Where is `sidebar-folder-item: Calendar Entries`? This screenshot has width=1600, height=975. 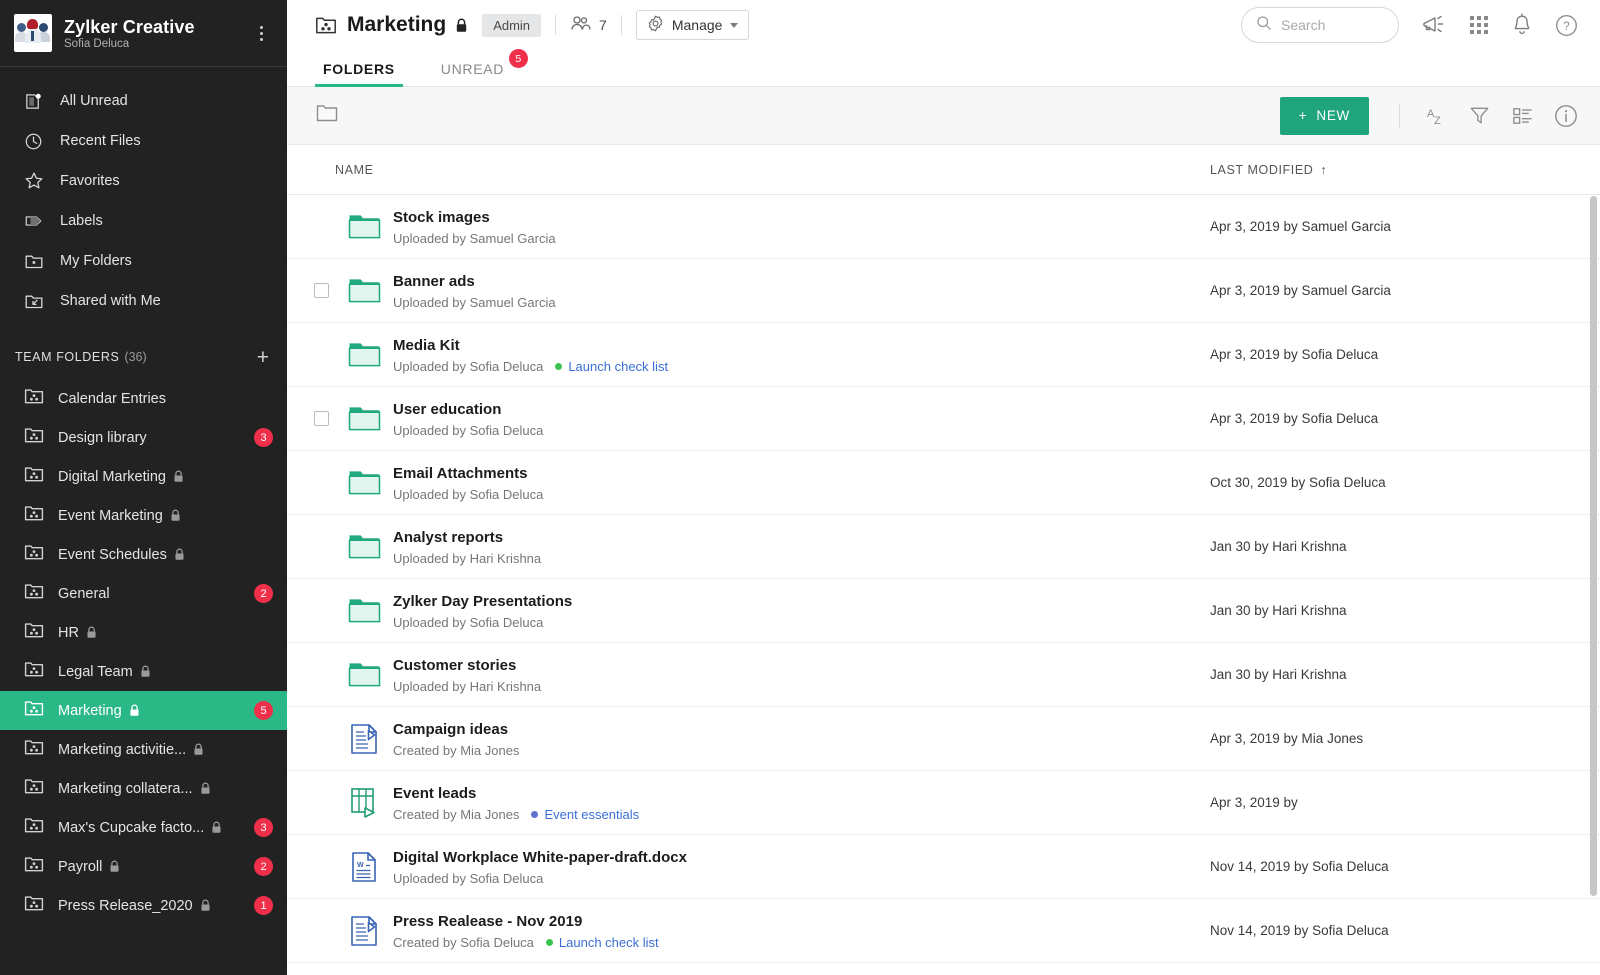 sidebar-folder-item: Calendar Entries is located at coordinates (143, 398).